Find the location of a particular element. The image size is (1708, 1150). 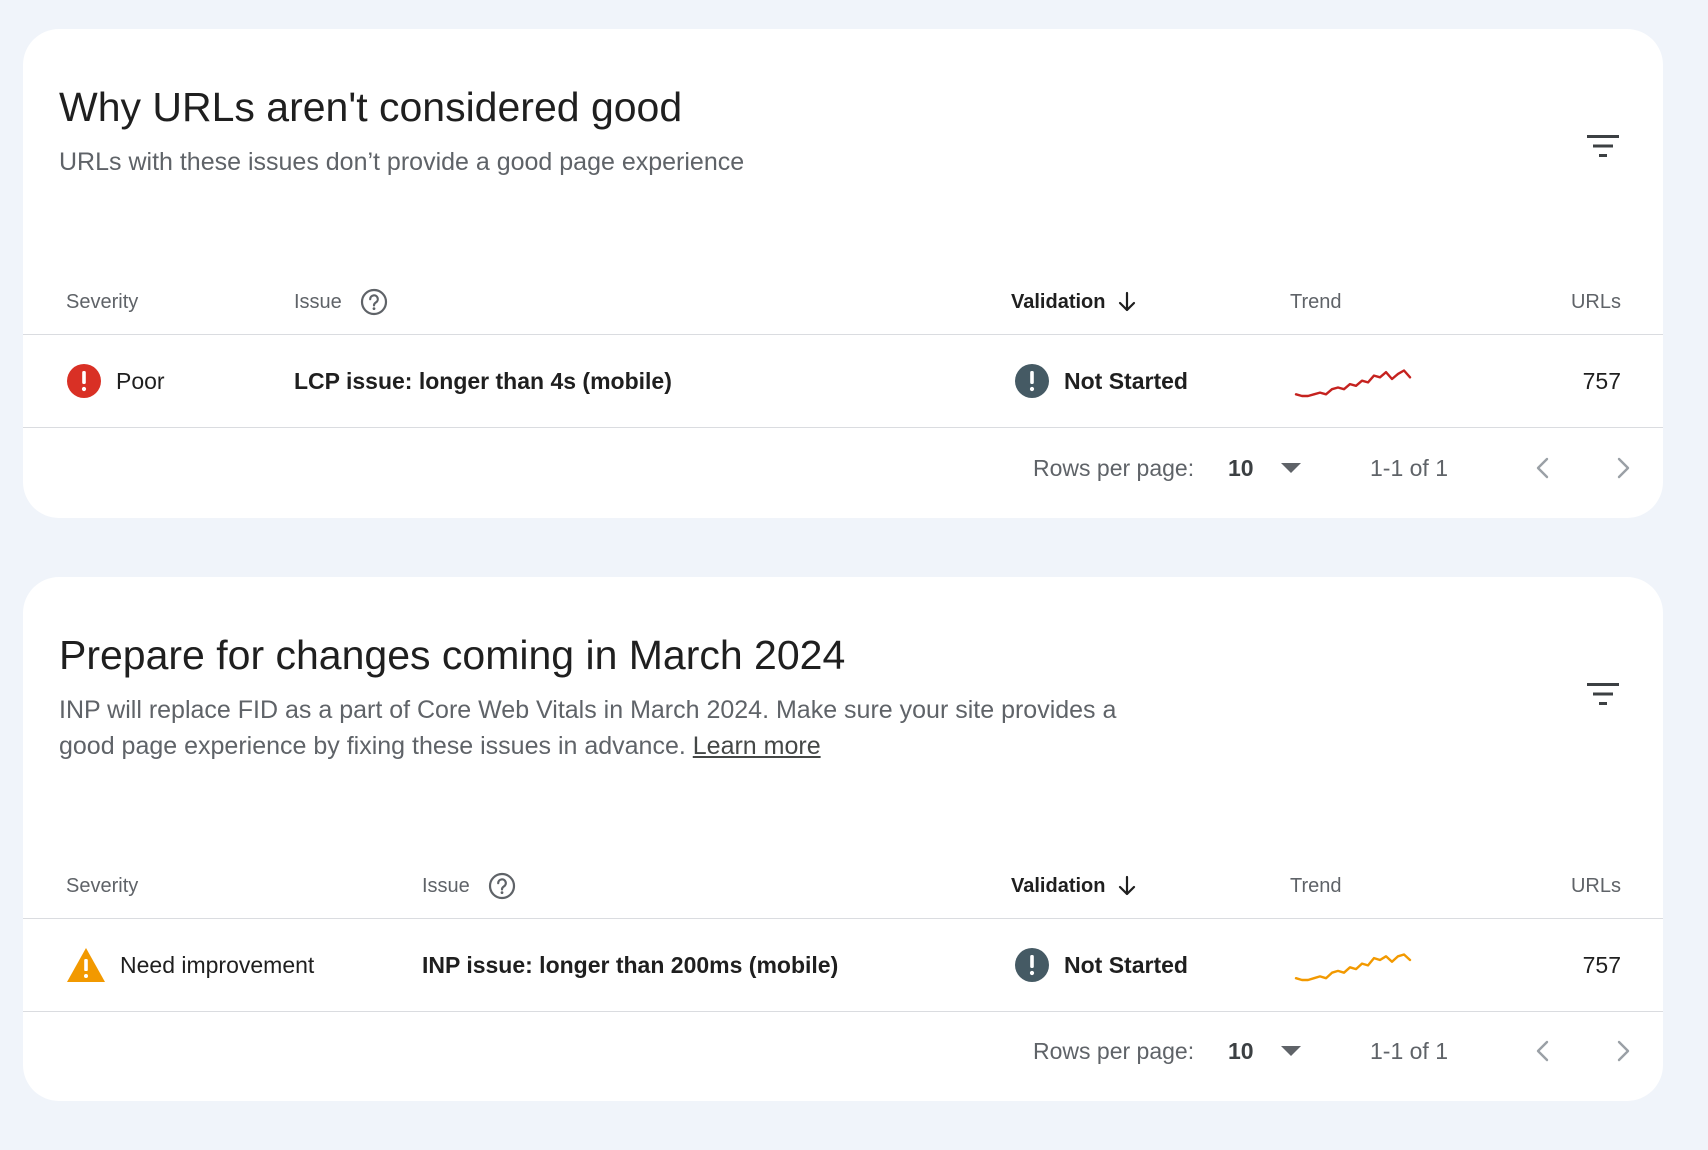

severity-cell: Poor is located at coordinates (115, 381).